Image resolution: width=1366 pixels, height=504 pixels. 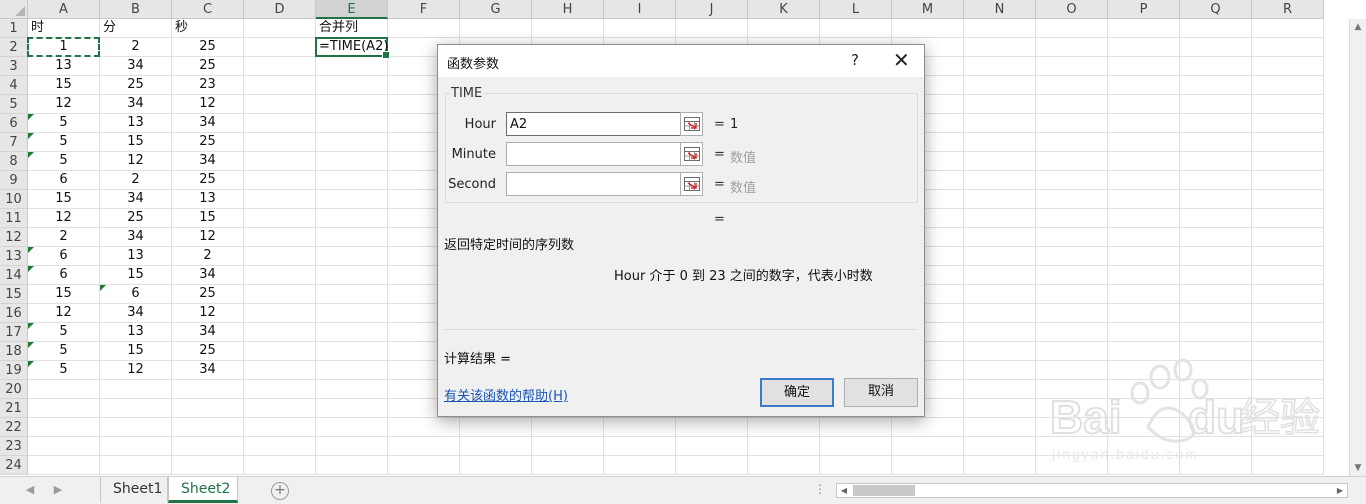 What do you see at coordinates (820, 489) in the screenshot?
I see `tab-split-icon: ⋮` at bounding box center [820, 489].